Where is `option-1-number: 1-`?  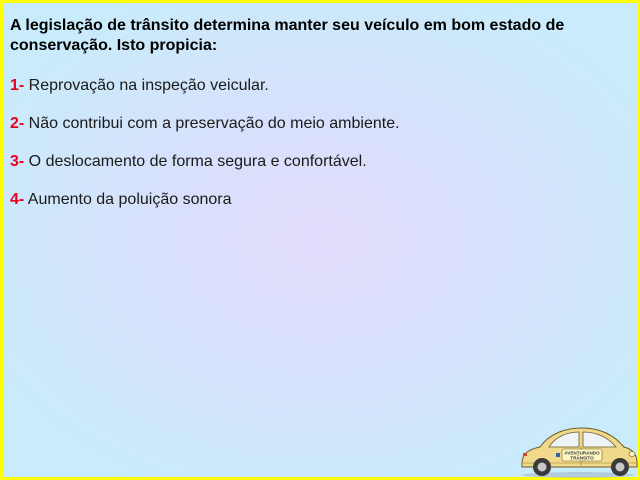 option-1-number: 1- is located at coordinates (17, 85).